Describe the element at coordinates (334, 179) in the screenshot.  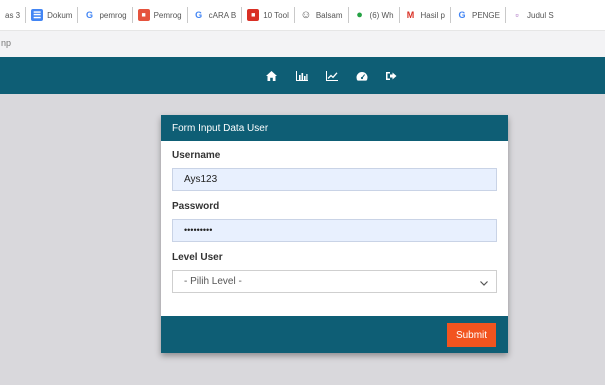
I see `username-input: Ays123` at that location.